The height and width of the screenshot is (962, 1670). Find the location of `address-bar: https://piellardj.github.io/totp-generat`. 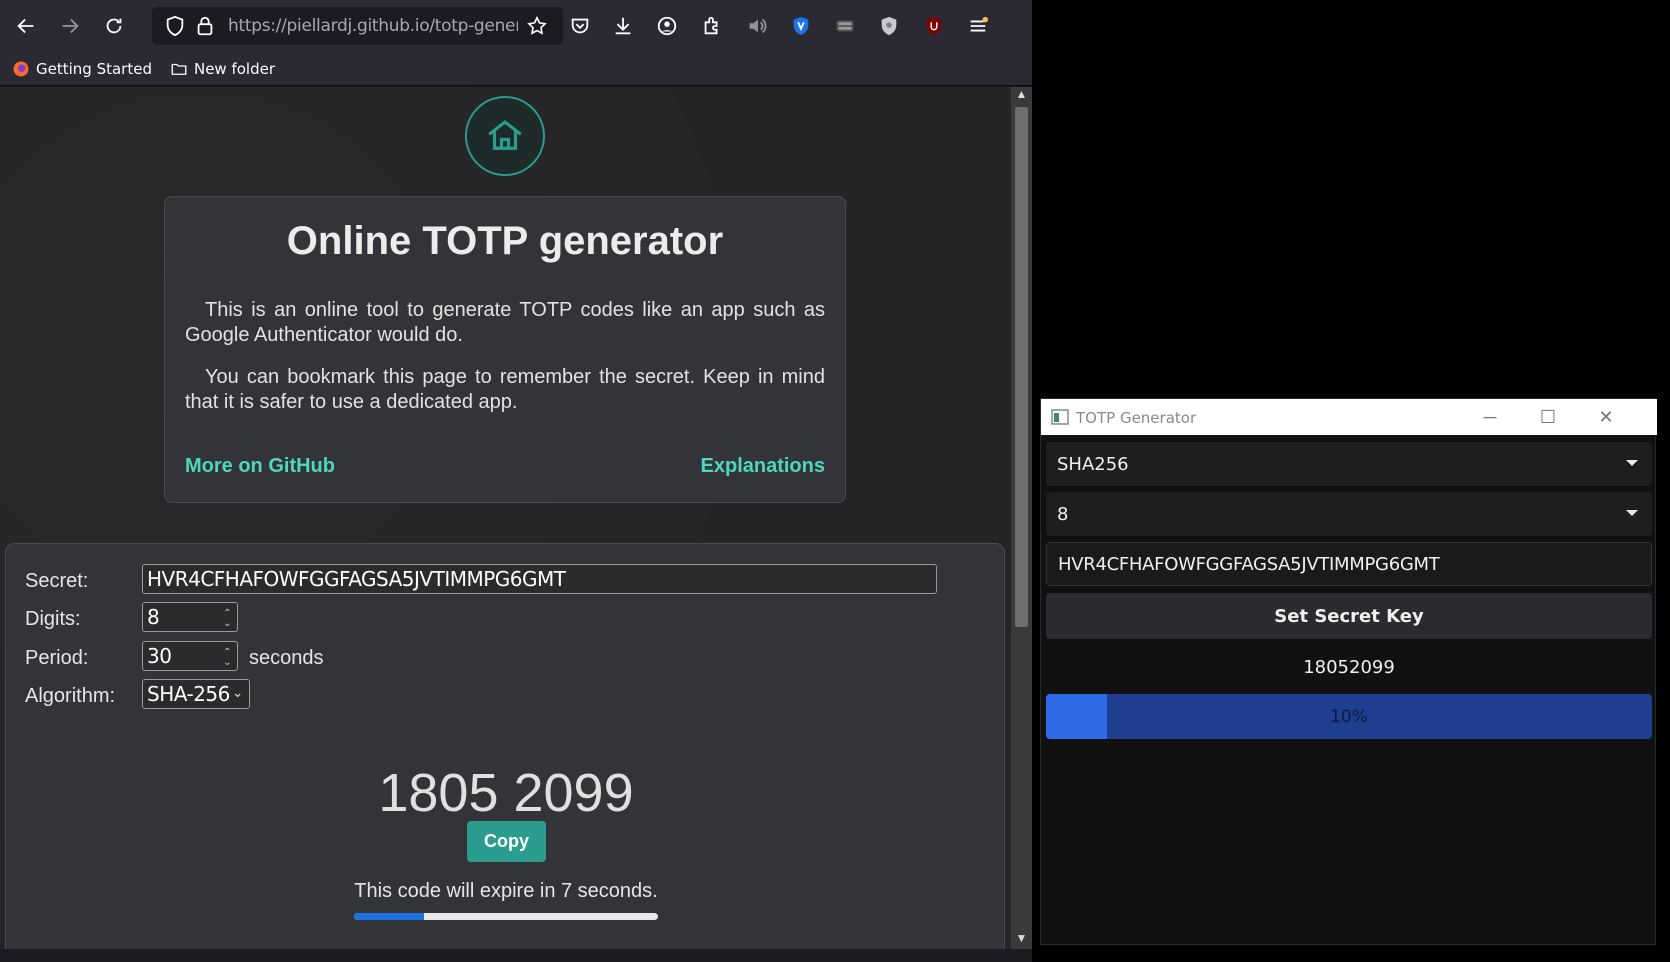

address-bar: https://piellardj.github.io/totp-generat is located at coordinates (357, 26).